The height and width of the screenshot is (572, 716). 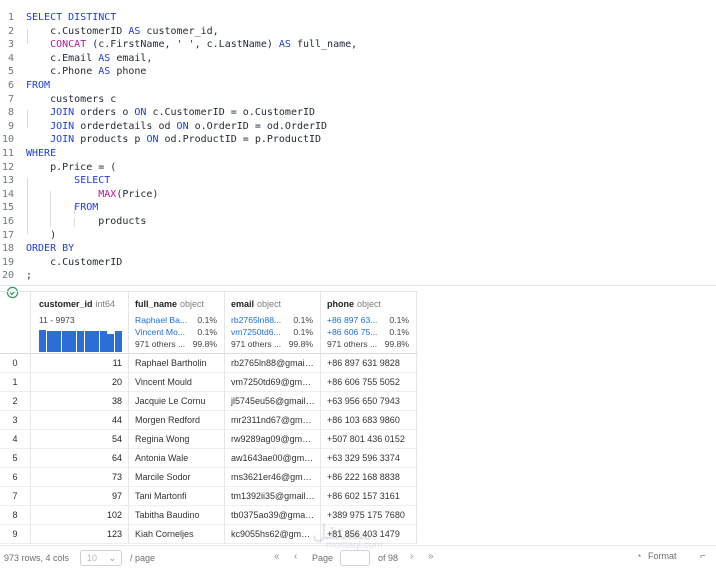 I want to click on page-size-select: 10 ⌄, so click(x=101, y=558).